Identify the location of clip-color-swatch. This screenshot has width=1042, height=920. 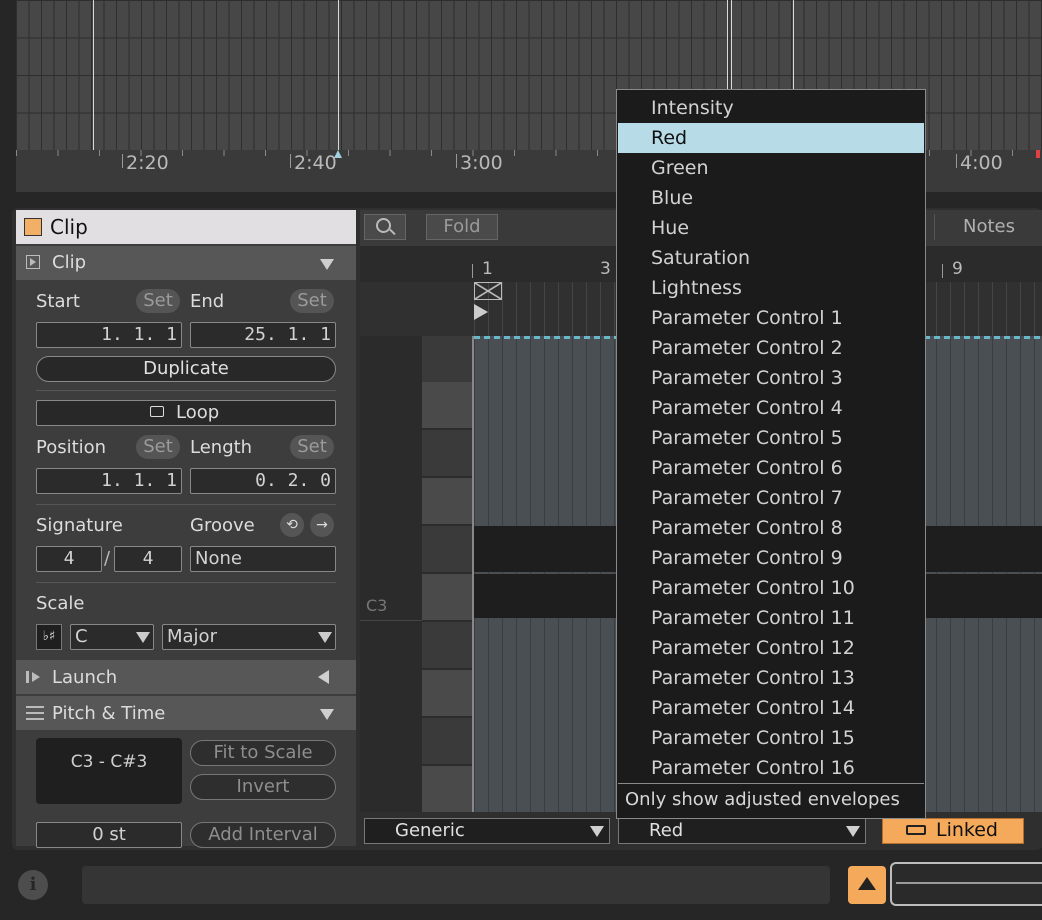
(33, 227).